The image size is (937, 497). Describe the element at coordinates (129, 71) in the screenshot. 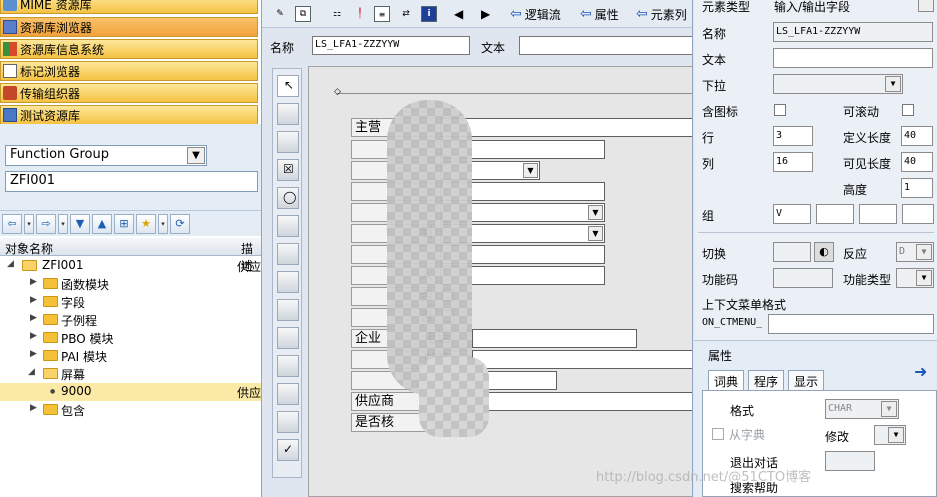

I see `nav-tag-browser: 标记浏览器` at that location.